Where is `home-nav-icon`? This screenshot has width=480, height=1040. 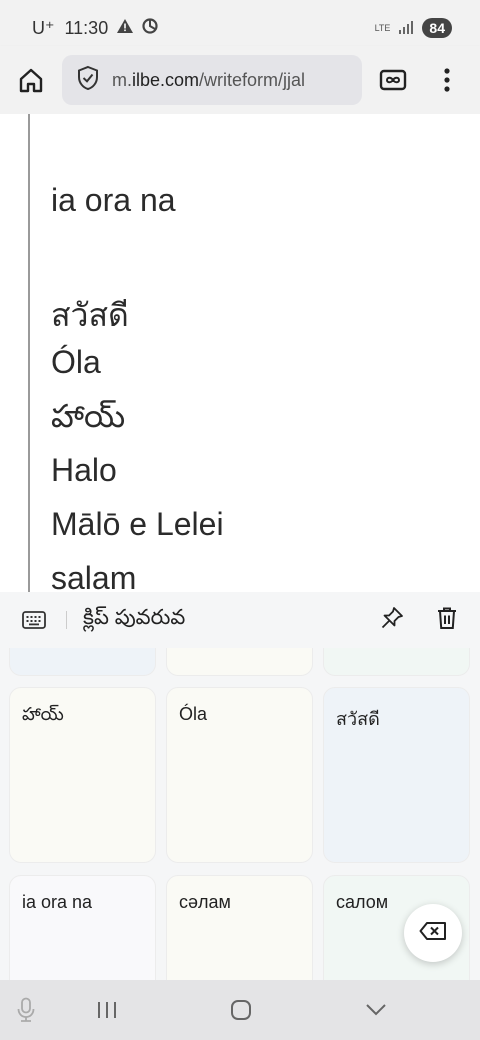 home-nav-icon is located at coordinates (241, 1010).